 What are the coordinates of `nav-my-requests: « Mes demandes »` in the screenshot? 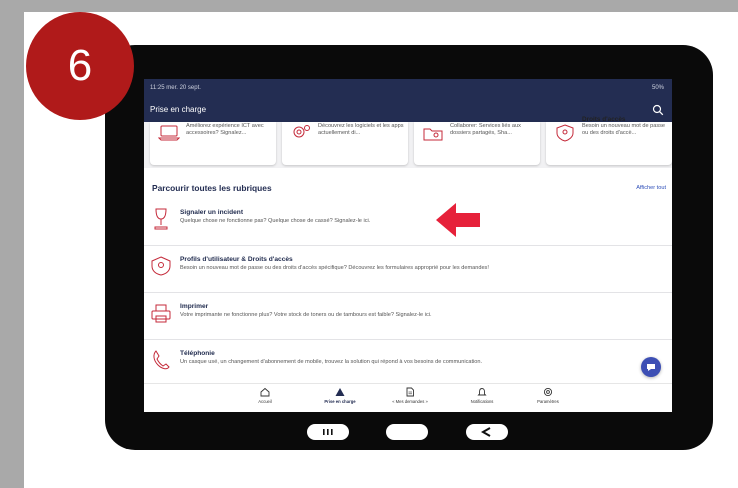 It's located at (410, 395).